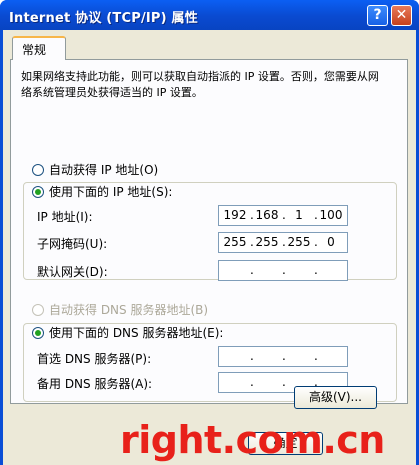 The image size is (419, 465). What do you see at coordinates (209, 15) in the screenshot?
I see `title-bar: Internet 协议 (TCP/IP) 属性 ? ✕` at bounding box center [209, 15].